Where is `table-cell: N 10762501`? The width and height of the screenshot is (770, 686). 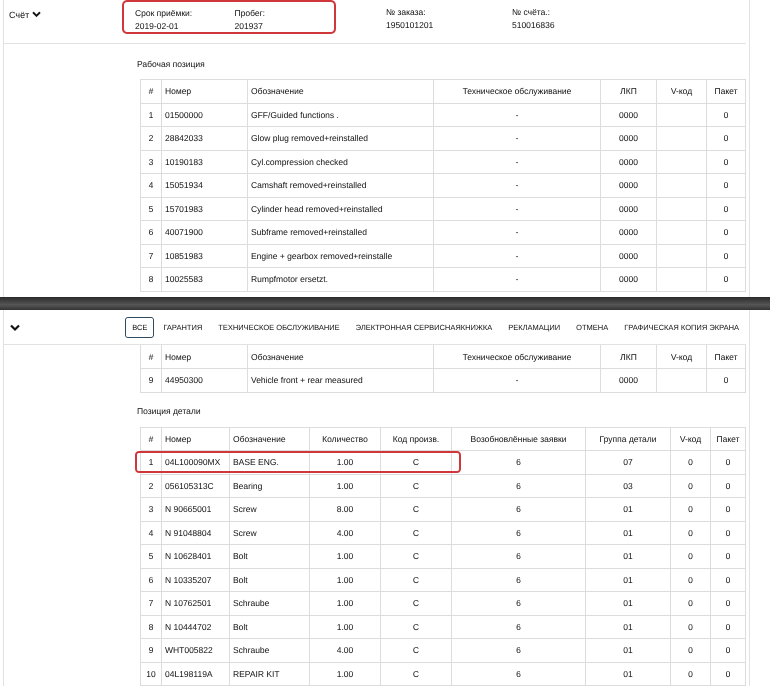
table-cell: N 10762501 is located at coordinates (188, 603).